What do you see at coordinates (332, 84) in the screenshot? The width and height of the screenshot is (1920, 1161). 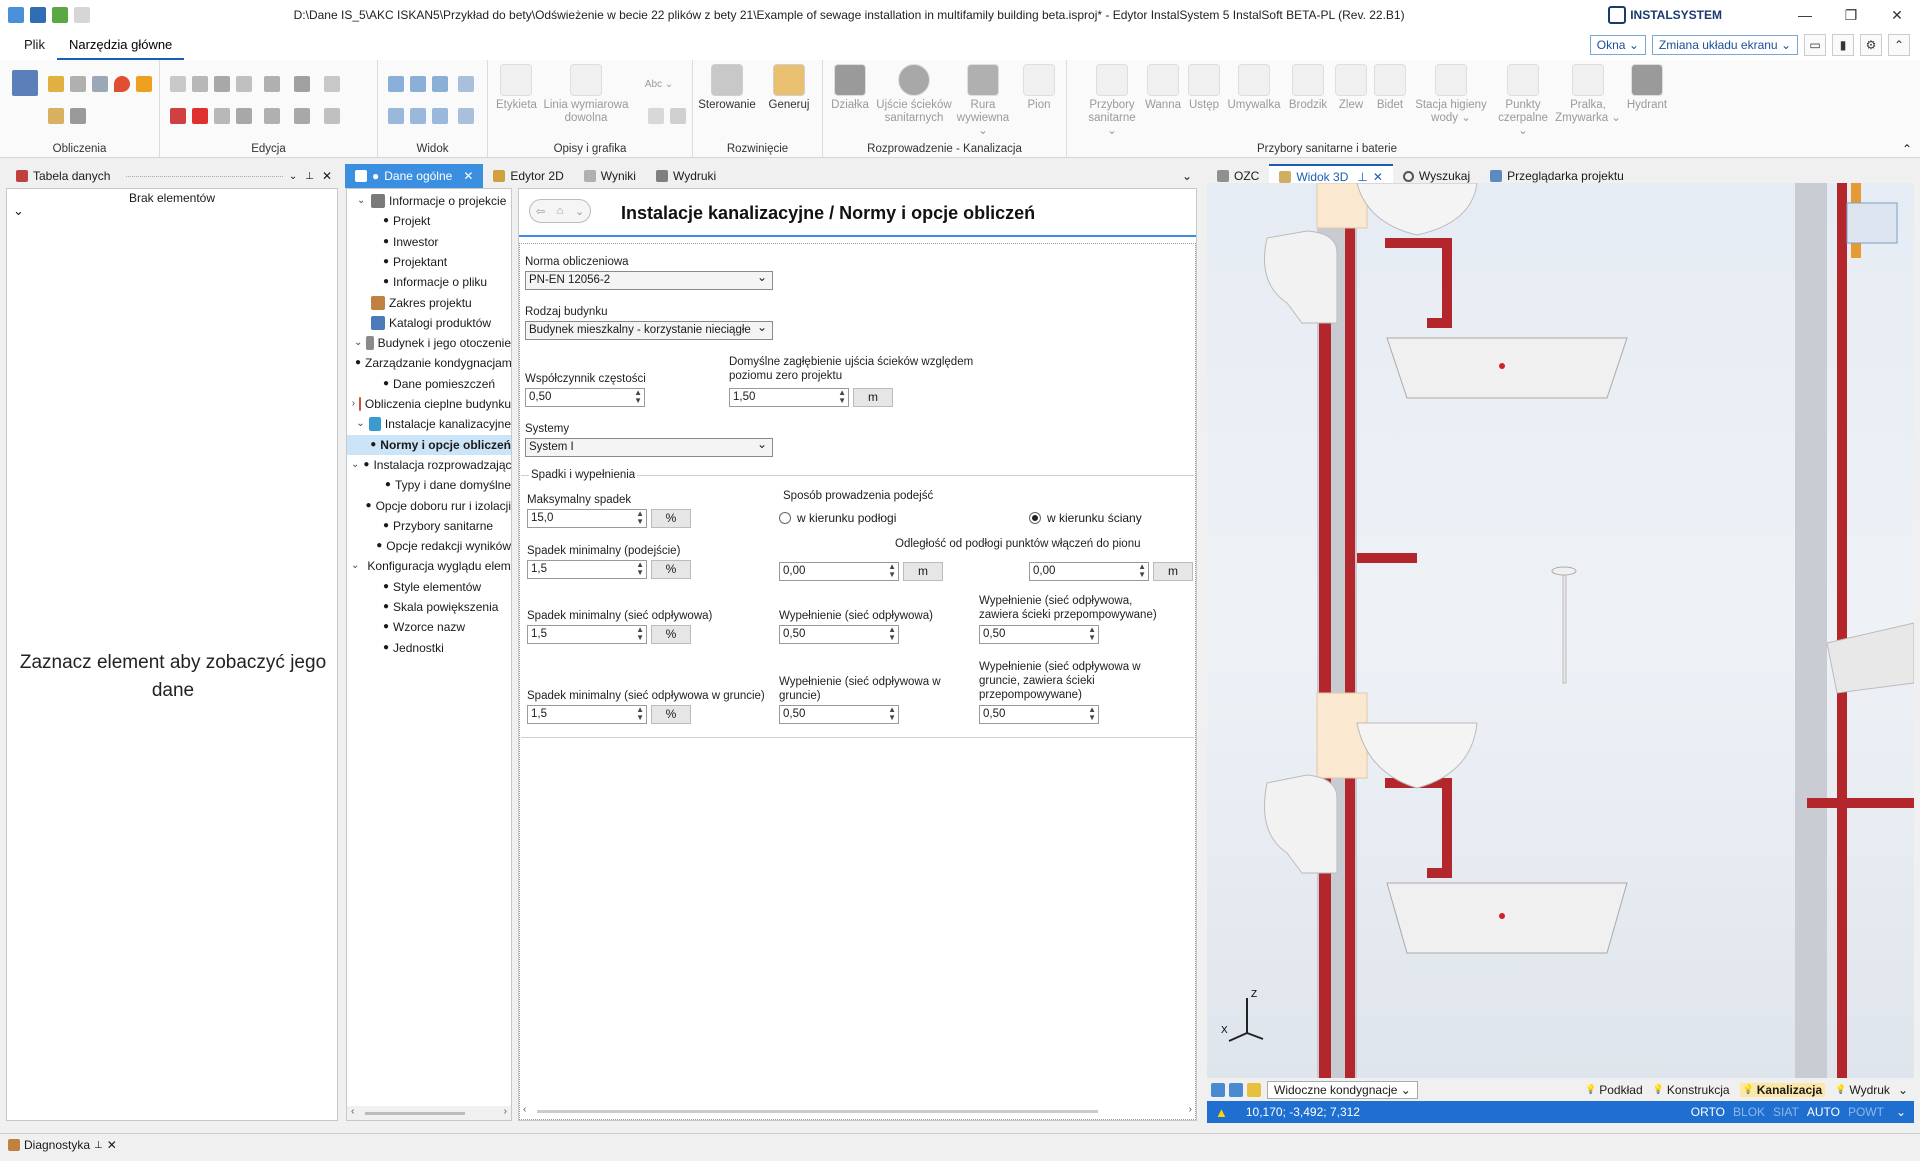 I see `group-icon` at bounding box center [332, 84].